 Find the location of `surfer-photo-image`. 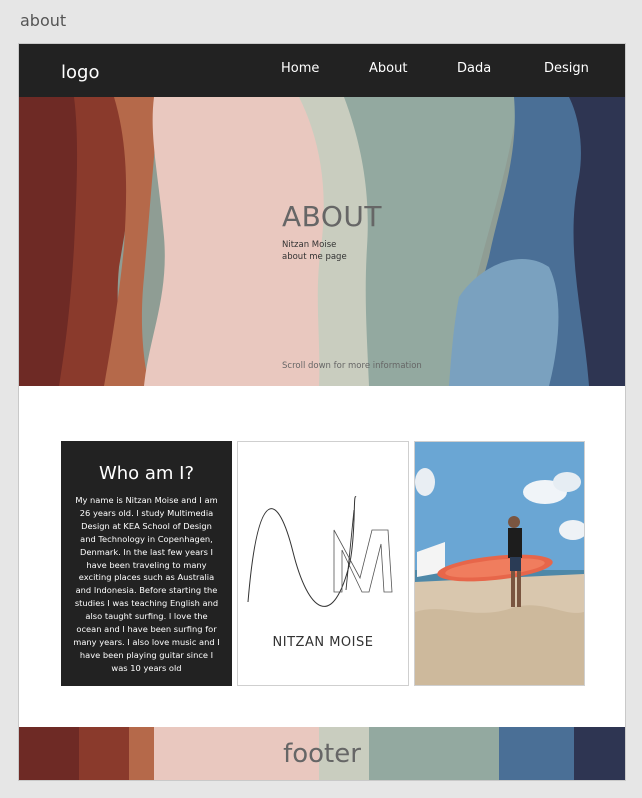

surfer-photo-image is located at coordinates (499, 563).